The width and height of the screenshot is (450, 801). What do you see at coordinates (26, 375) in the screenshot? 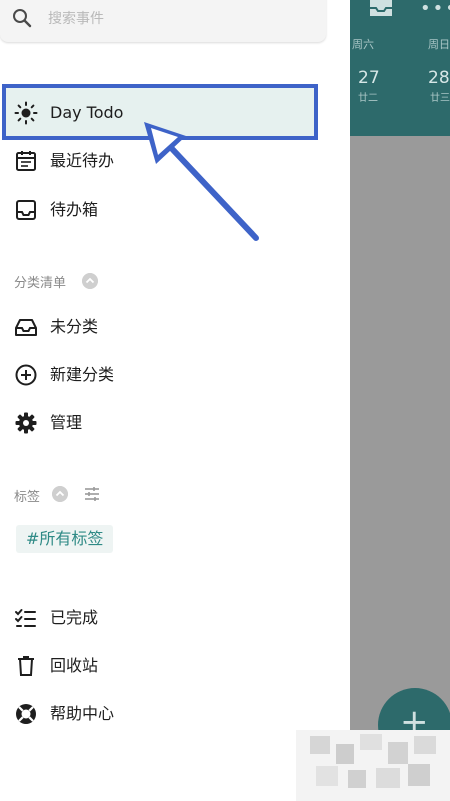
I see `plus-circle-icon` at bounding box center [26, 375].